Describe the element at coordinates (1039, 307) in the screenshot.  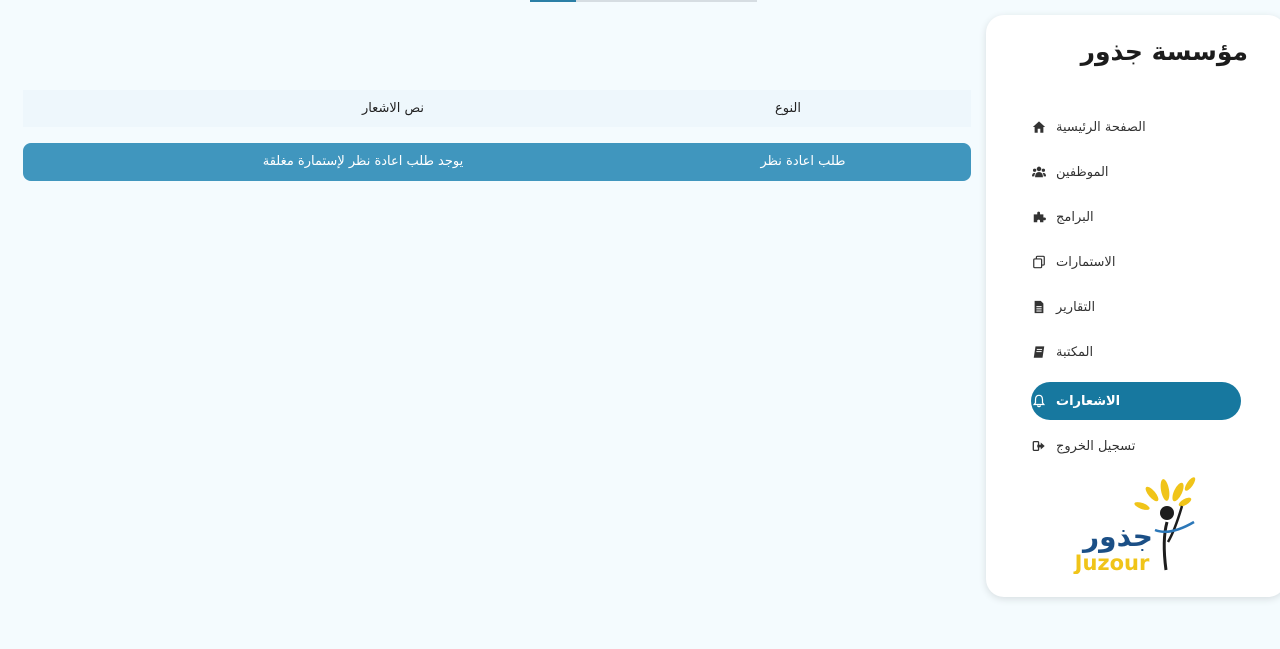
I see `file-icon` at that location.